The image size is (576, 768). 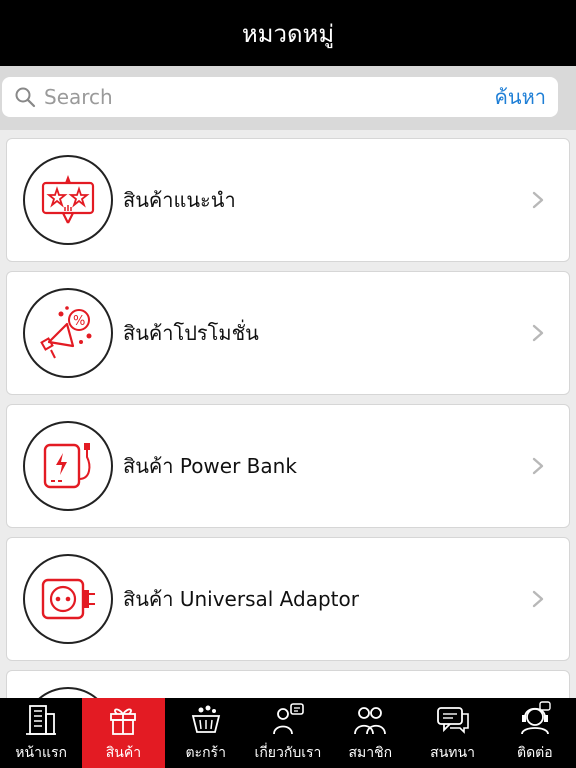 What do you see at coordinates (288, 719) in the screenshot?
I see `about-us-icon` at bounding box center [288, 719].